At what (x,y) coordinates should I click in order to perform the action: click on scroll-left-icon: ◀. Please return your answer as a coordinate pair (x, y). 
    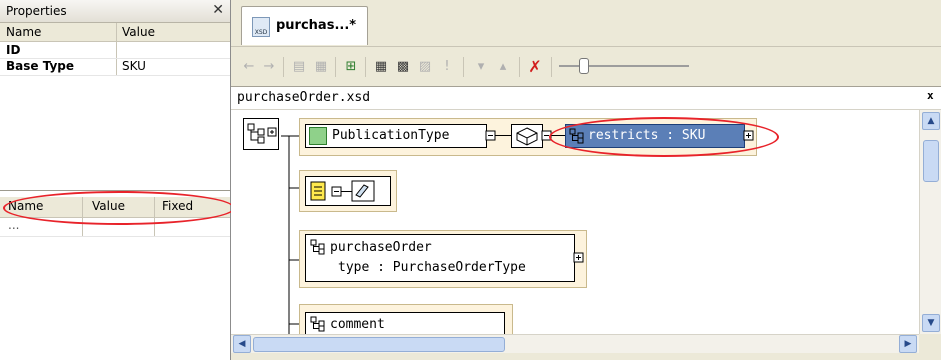
    Looking at the image, I should click on (242, 344).